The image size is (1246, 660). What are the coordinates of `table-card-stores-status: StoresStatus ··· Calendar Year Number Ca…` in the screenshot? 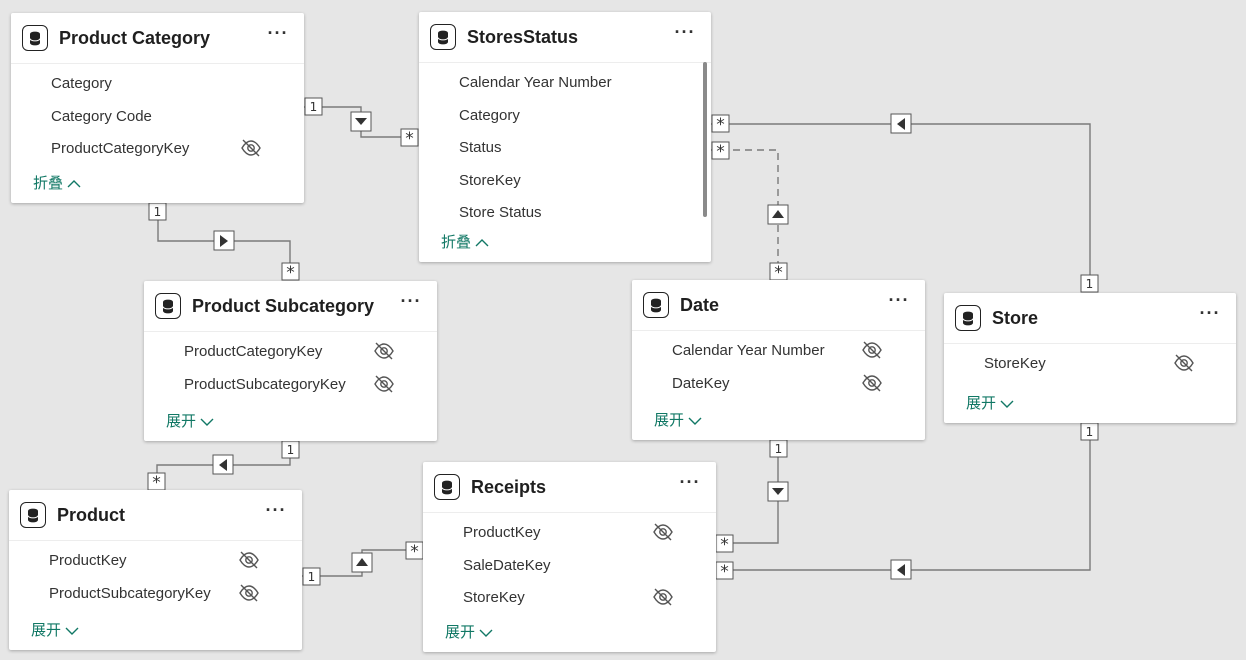 It's located at (565, 137).